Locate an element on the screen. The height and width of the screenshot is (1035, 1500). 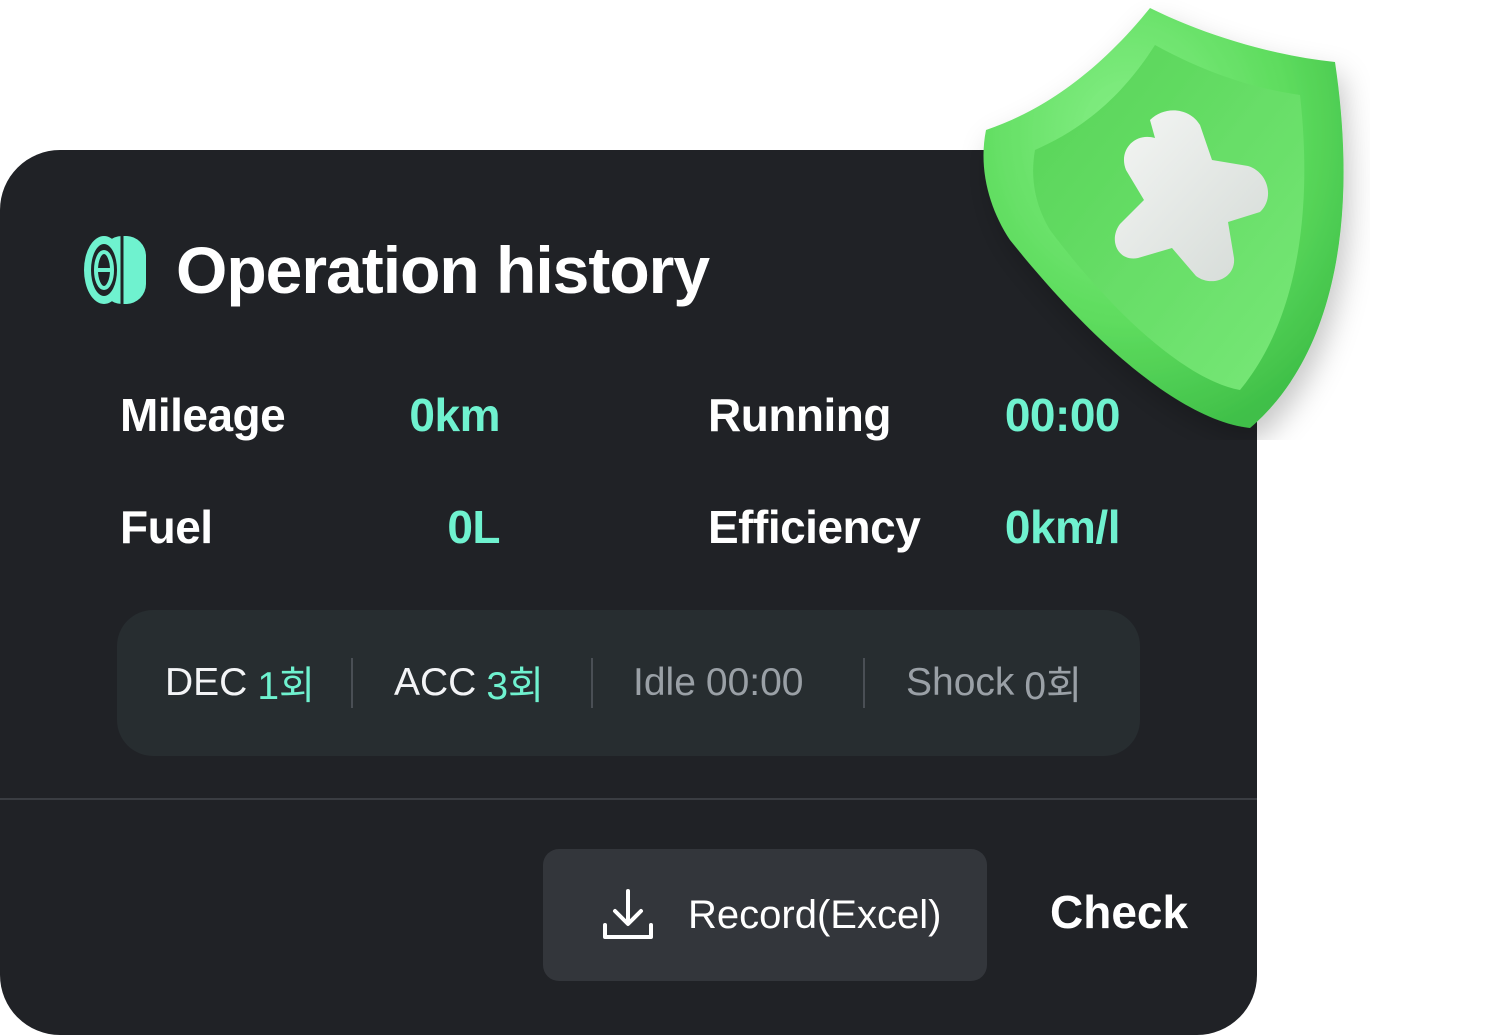
counter-shock-label: Shock is located at coordinates (960, 682).